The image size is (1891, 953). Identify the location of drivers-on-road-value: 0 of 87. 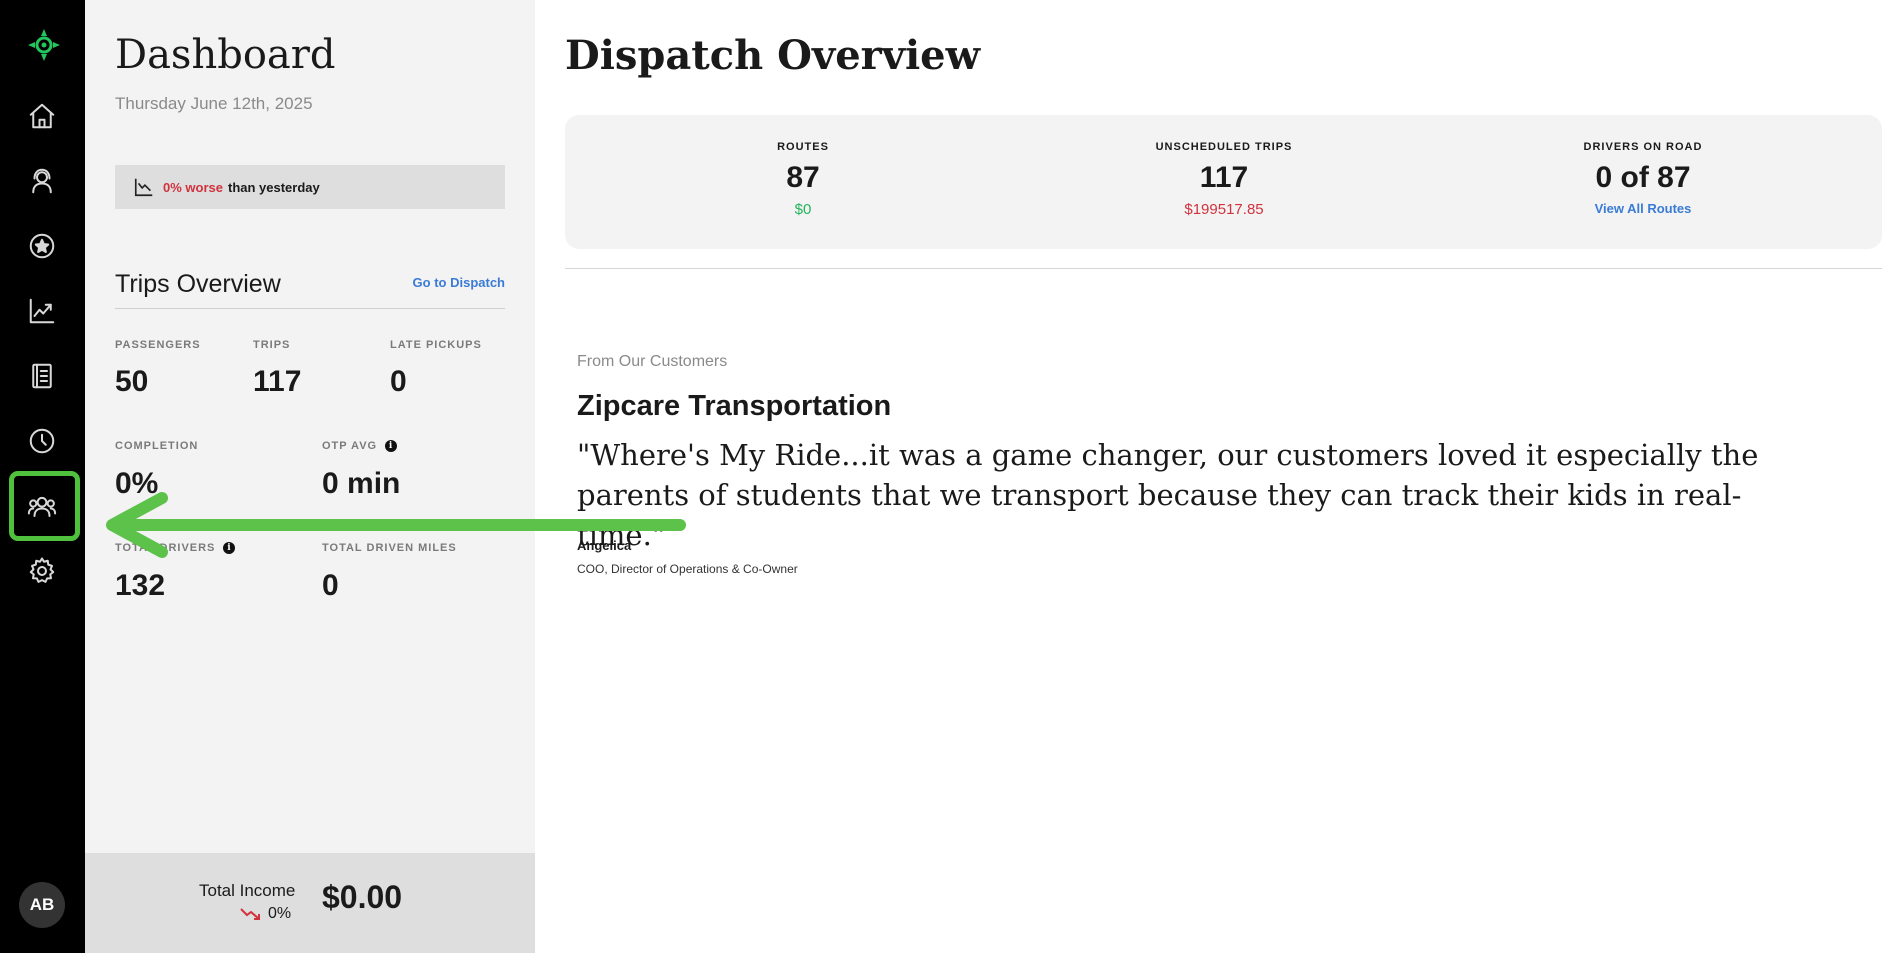
(1643, 177).